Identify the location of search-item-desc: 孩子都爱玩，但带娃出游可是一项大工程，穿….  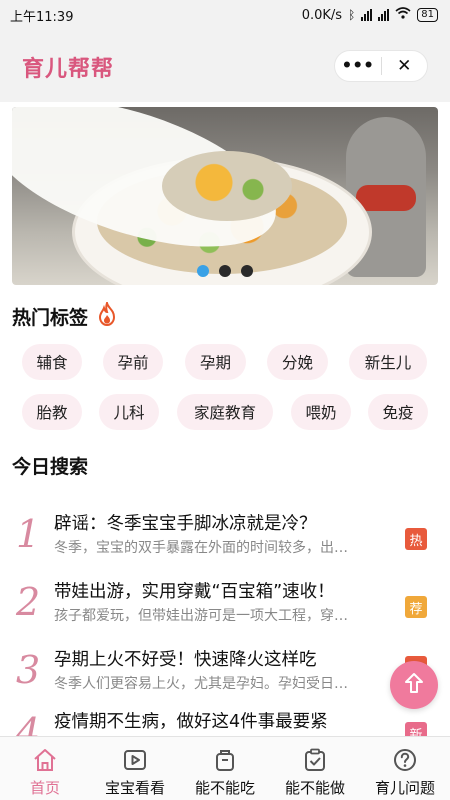
(201, 616).